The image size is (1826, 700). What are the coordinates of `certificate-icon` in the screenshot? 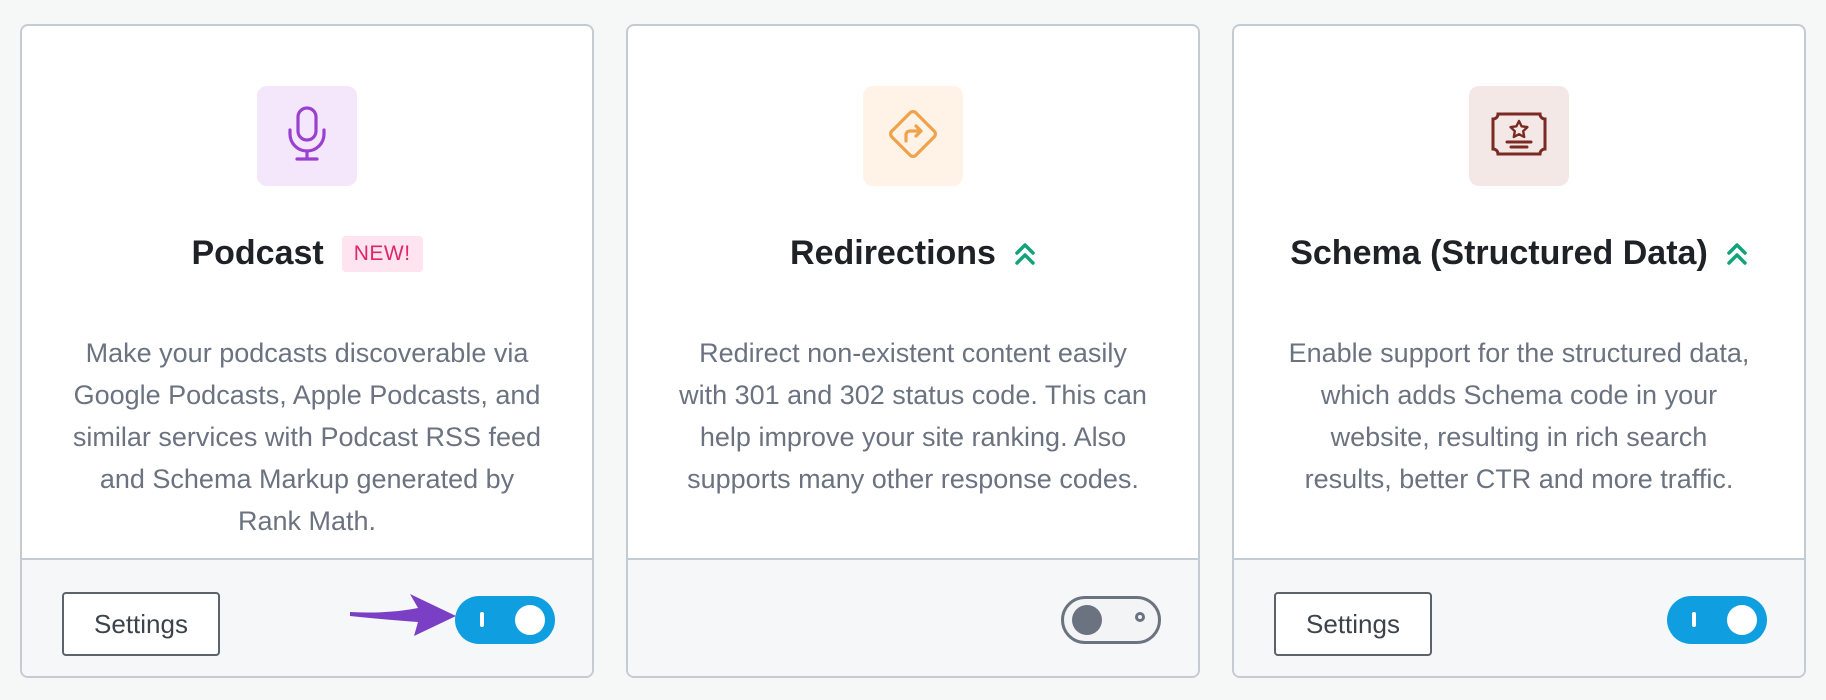 It's located at (1519, 136).